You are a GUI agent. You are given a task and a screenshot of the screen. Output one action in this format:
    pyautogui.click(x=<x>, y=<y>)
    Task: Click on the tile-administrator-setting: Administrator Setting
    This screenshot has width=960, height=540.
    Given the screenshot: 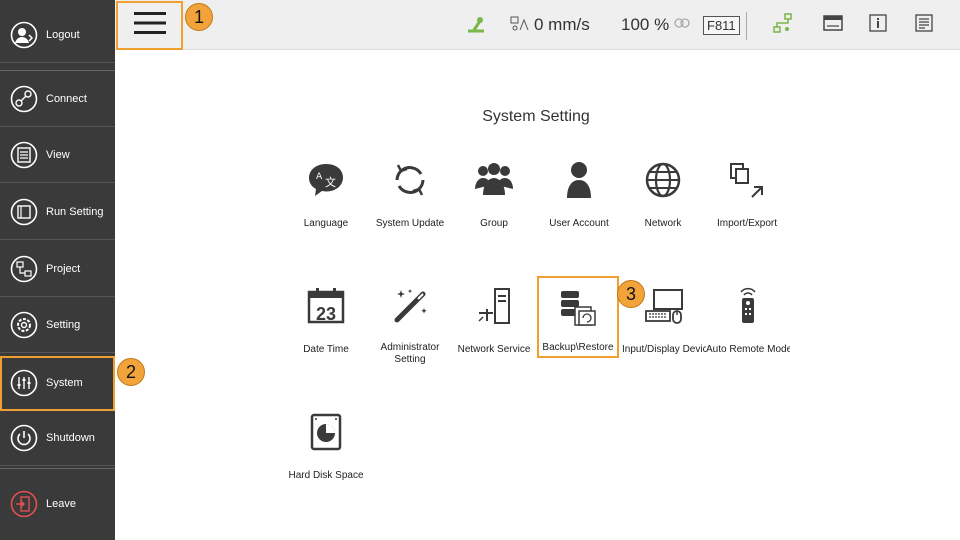 What is the action you would take?
    pyautogui.click(x=410, y=321)
    